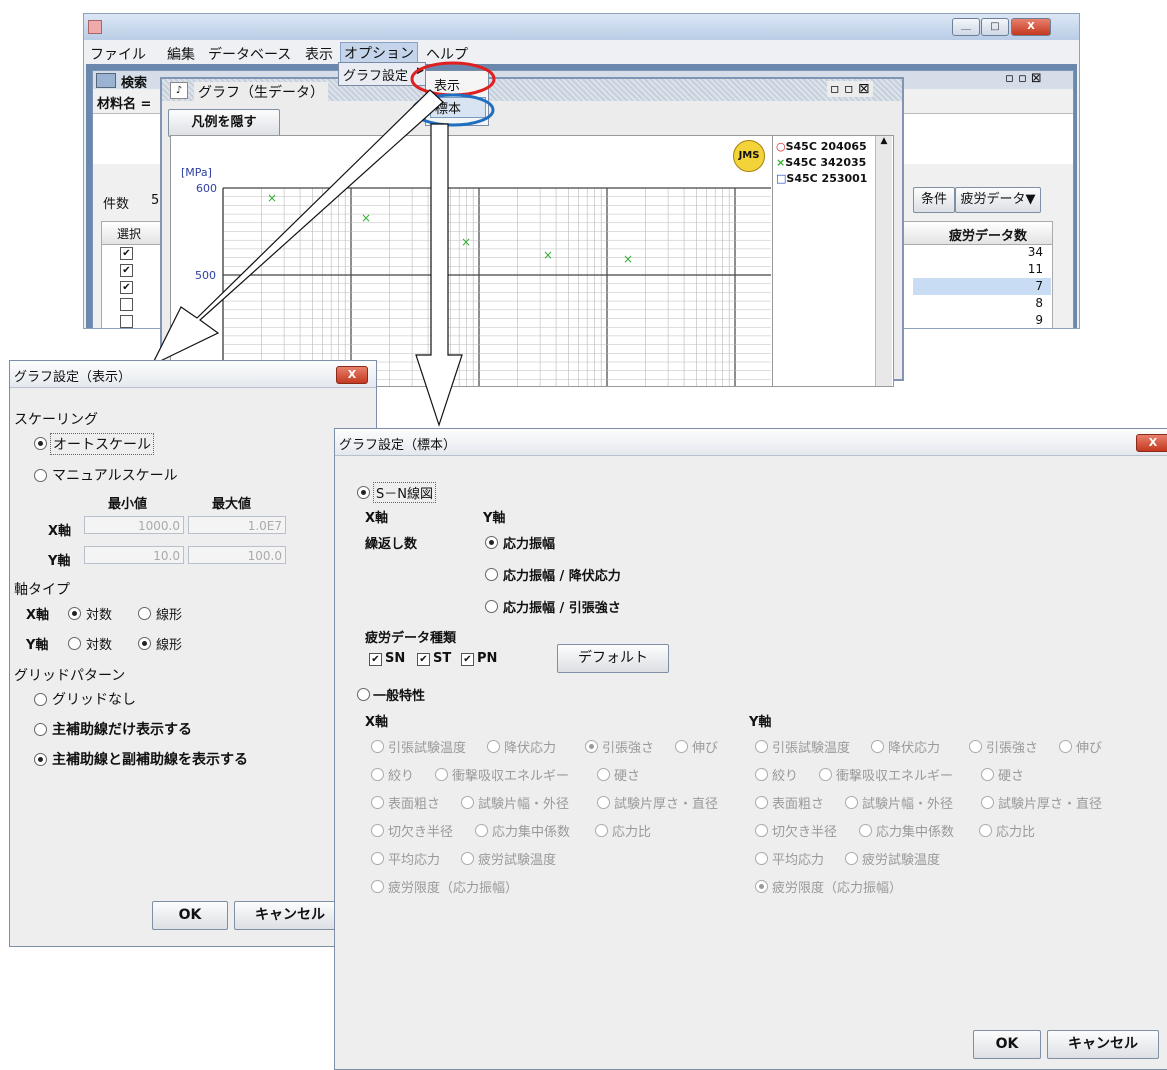 This screenshot has height=1070, width=1167. What do you see at coordinates (1012, 746) in the screenshot?
I see `y-property-label: 引張強さ` at bounding box center [1012, 746].